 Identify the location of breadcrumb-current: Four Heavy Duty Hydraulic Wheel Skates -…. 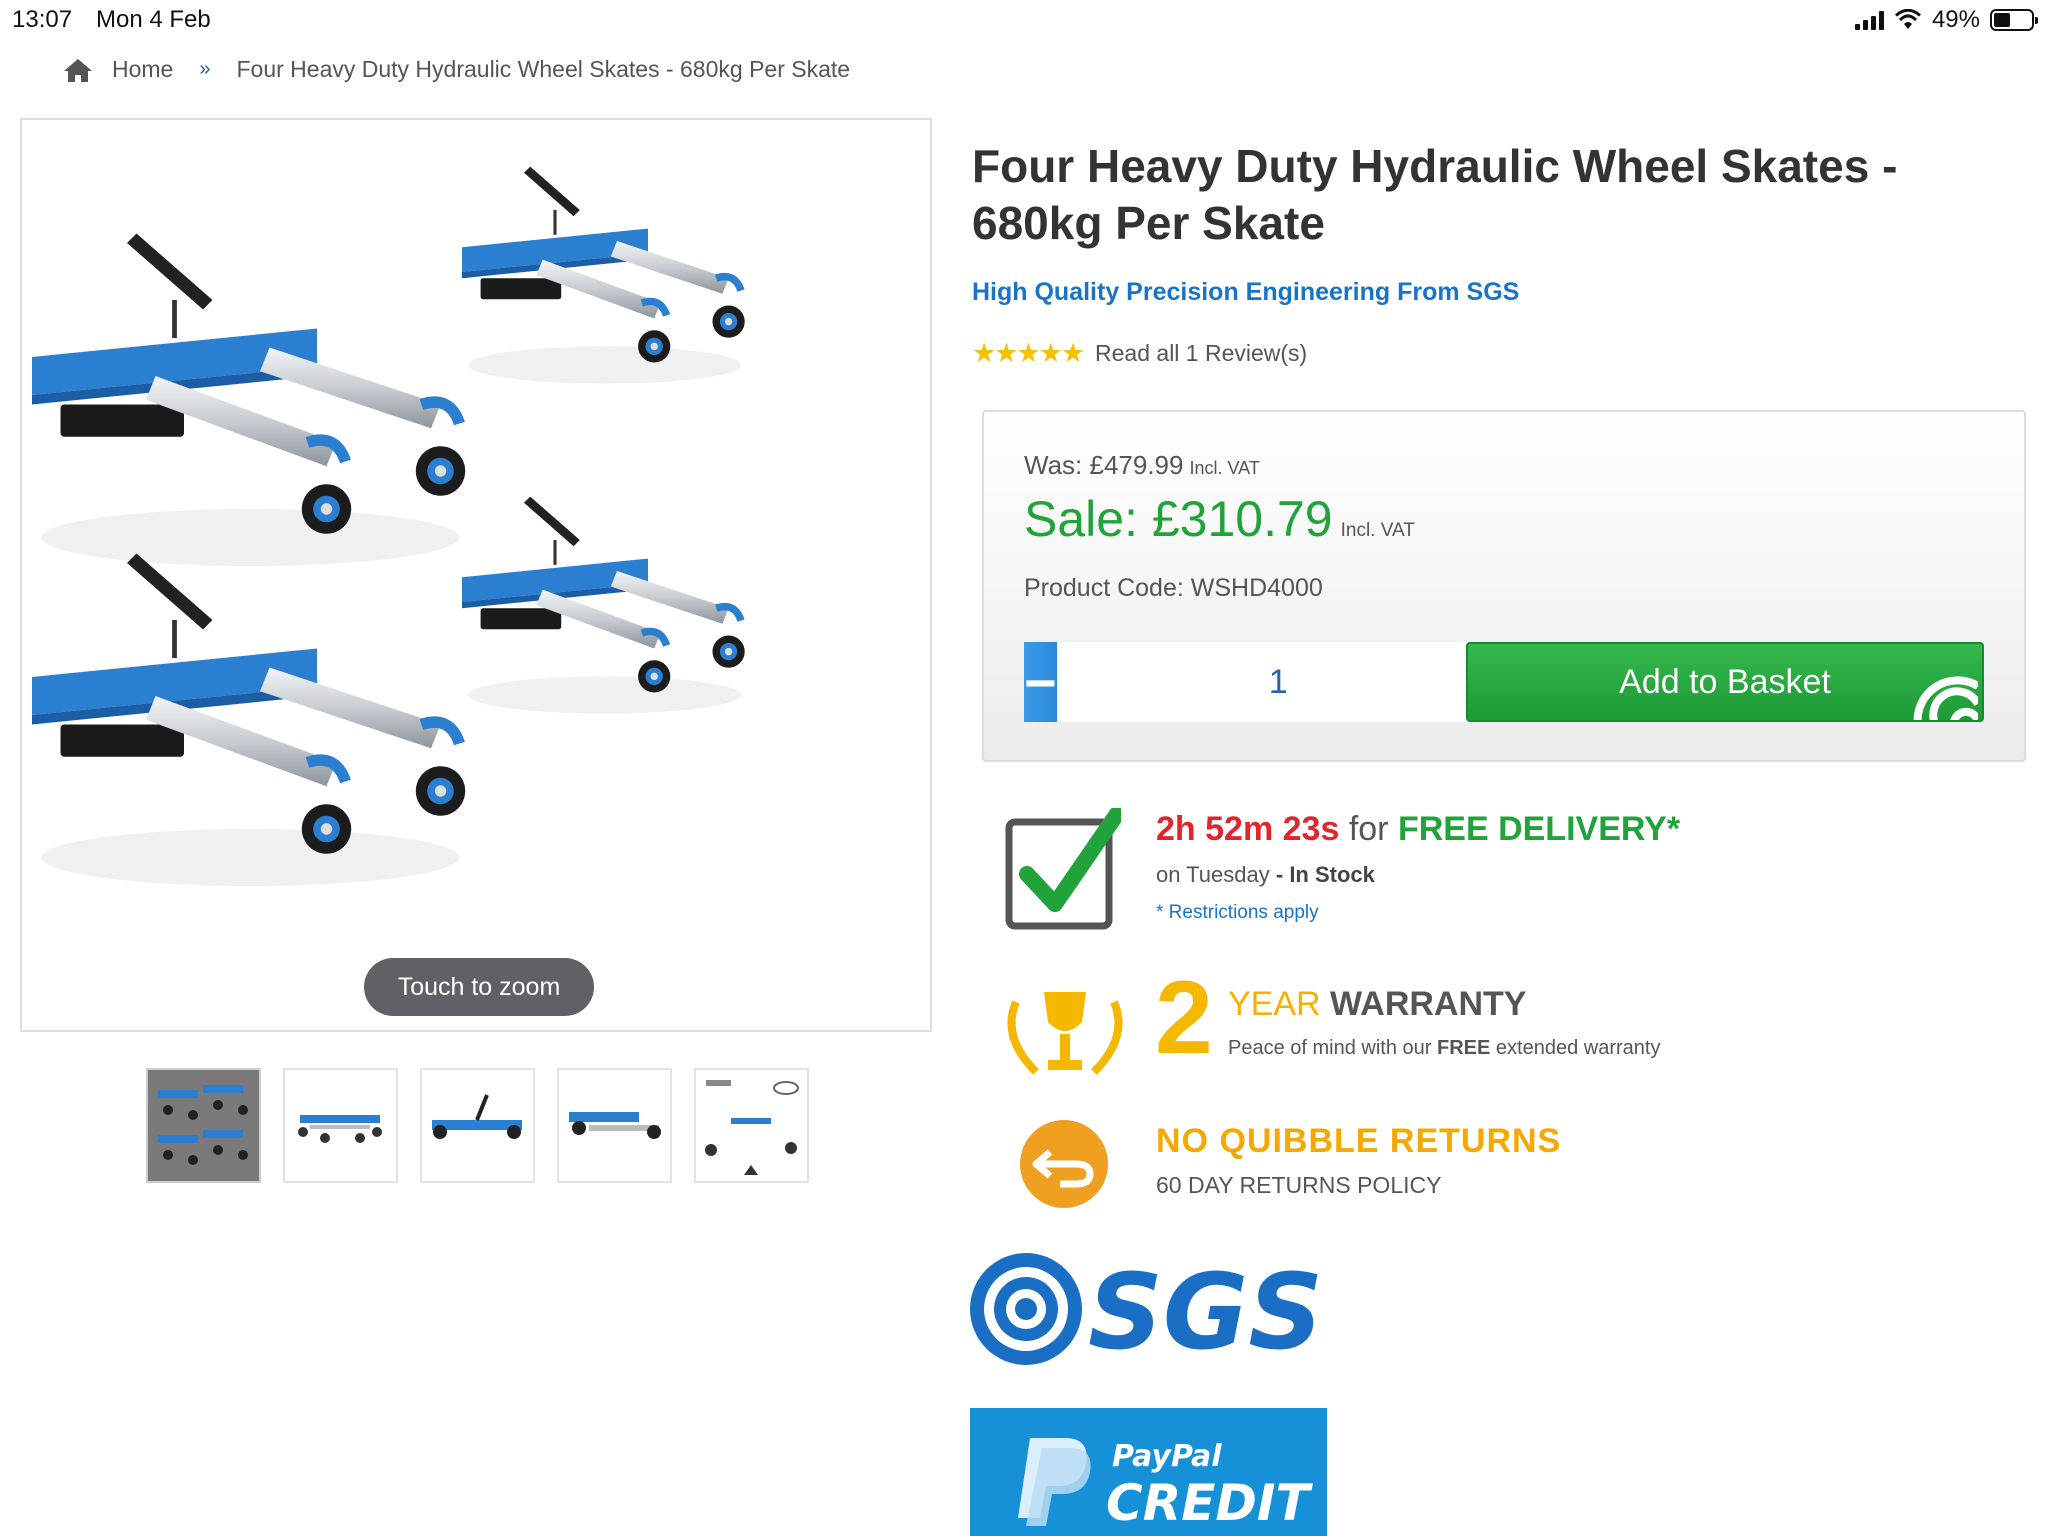
(543, 69).